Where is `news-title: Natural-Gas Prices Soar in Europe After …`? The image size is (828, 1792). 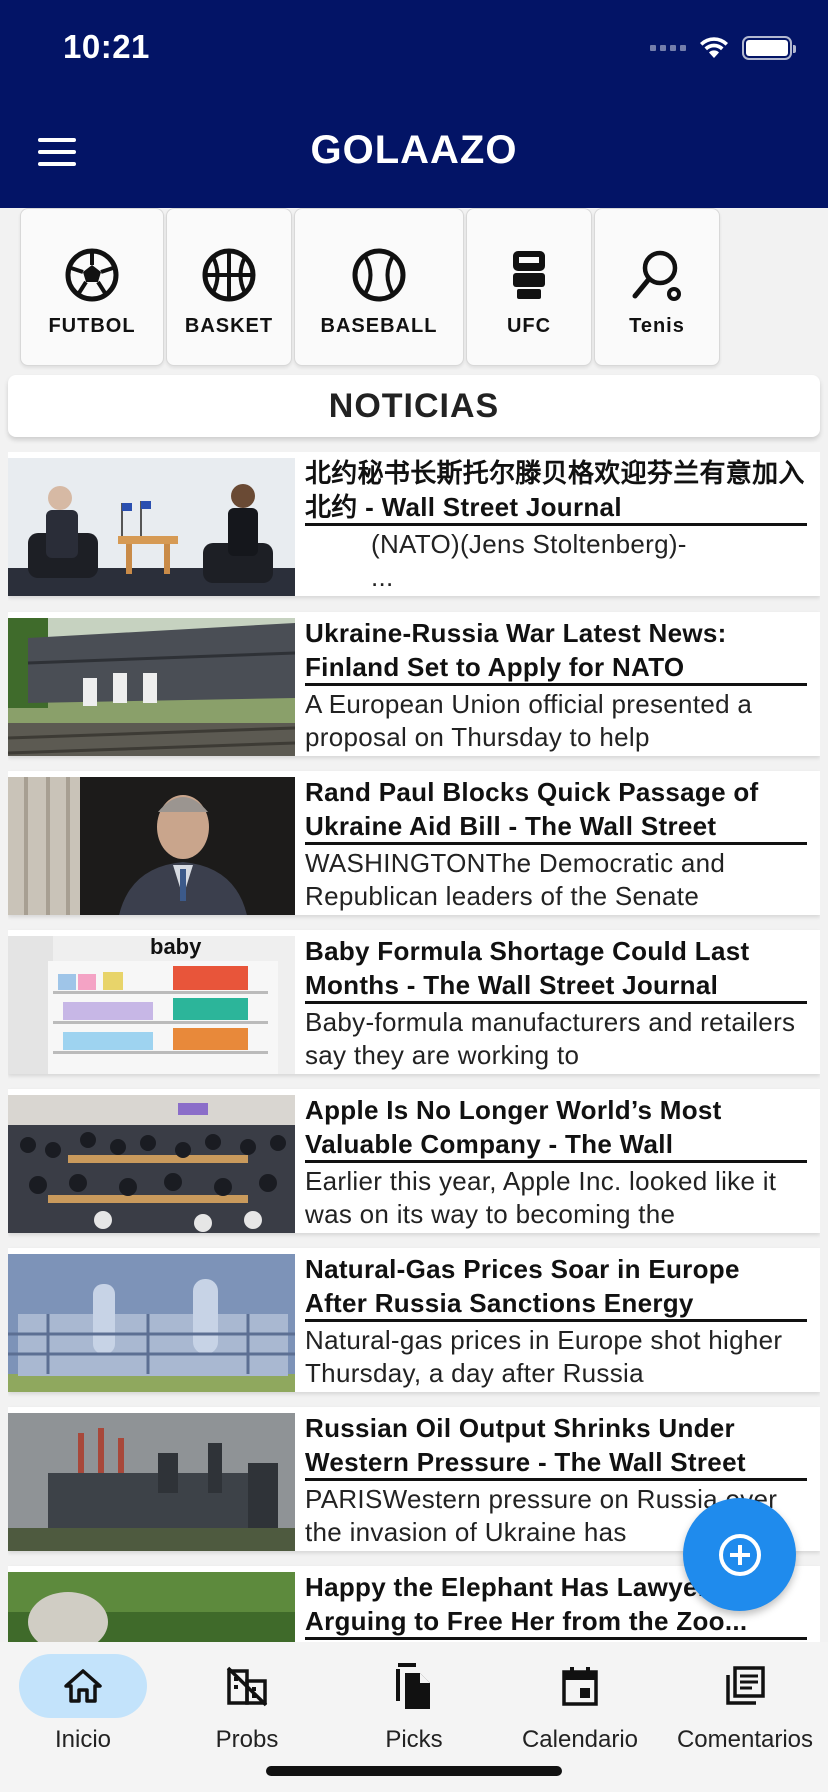 news-title: Natural-Gas Prices Soar in Europe After … is located at coordinates (556, 1287).